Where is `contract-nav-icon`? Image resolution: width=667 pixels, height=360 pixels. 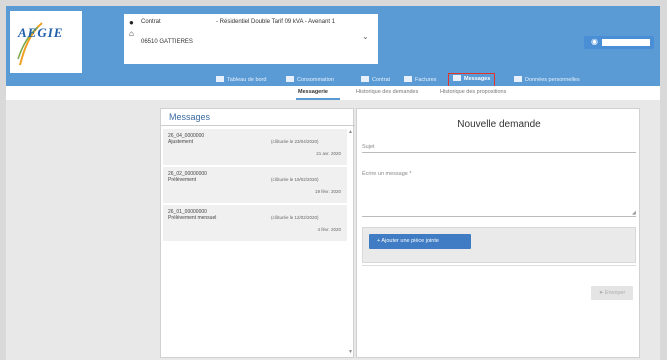 contract-nav-icon is located at coordinates (365, 79).